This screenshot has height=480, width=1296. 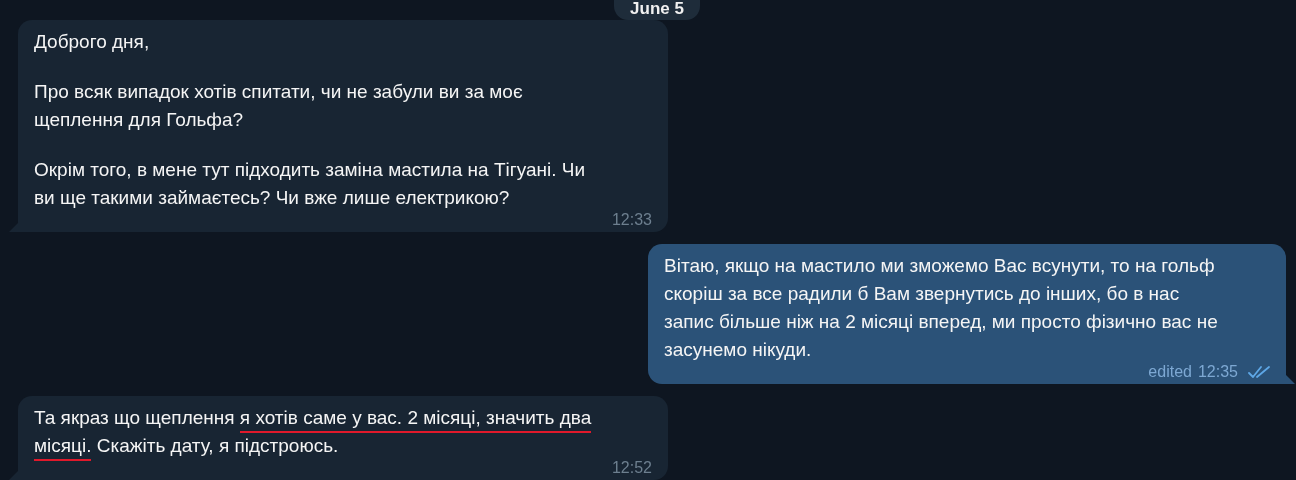 What do you see at coordinates (631, 468) in the screenshot?
I see `message-time: 12:52` at bounding box center [631, 468].